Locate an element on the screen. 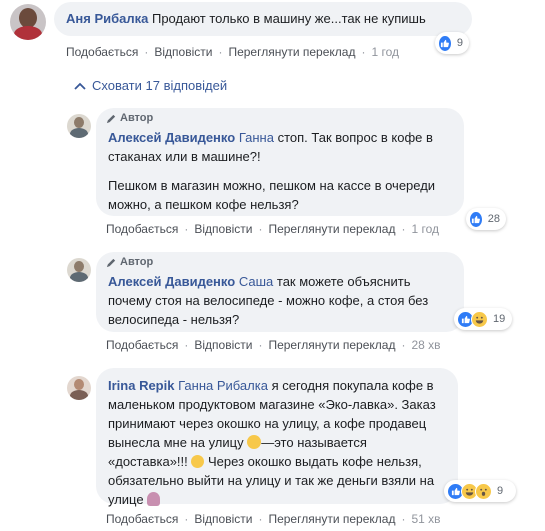 The height and width of the screenshot is (531, 545). reply-author: Irina Repik is located at coordinates (141, 385).